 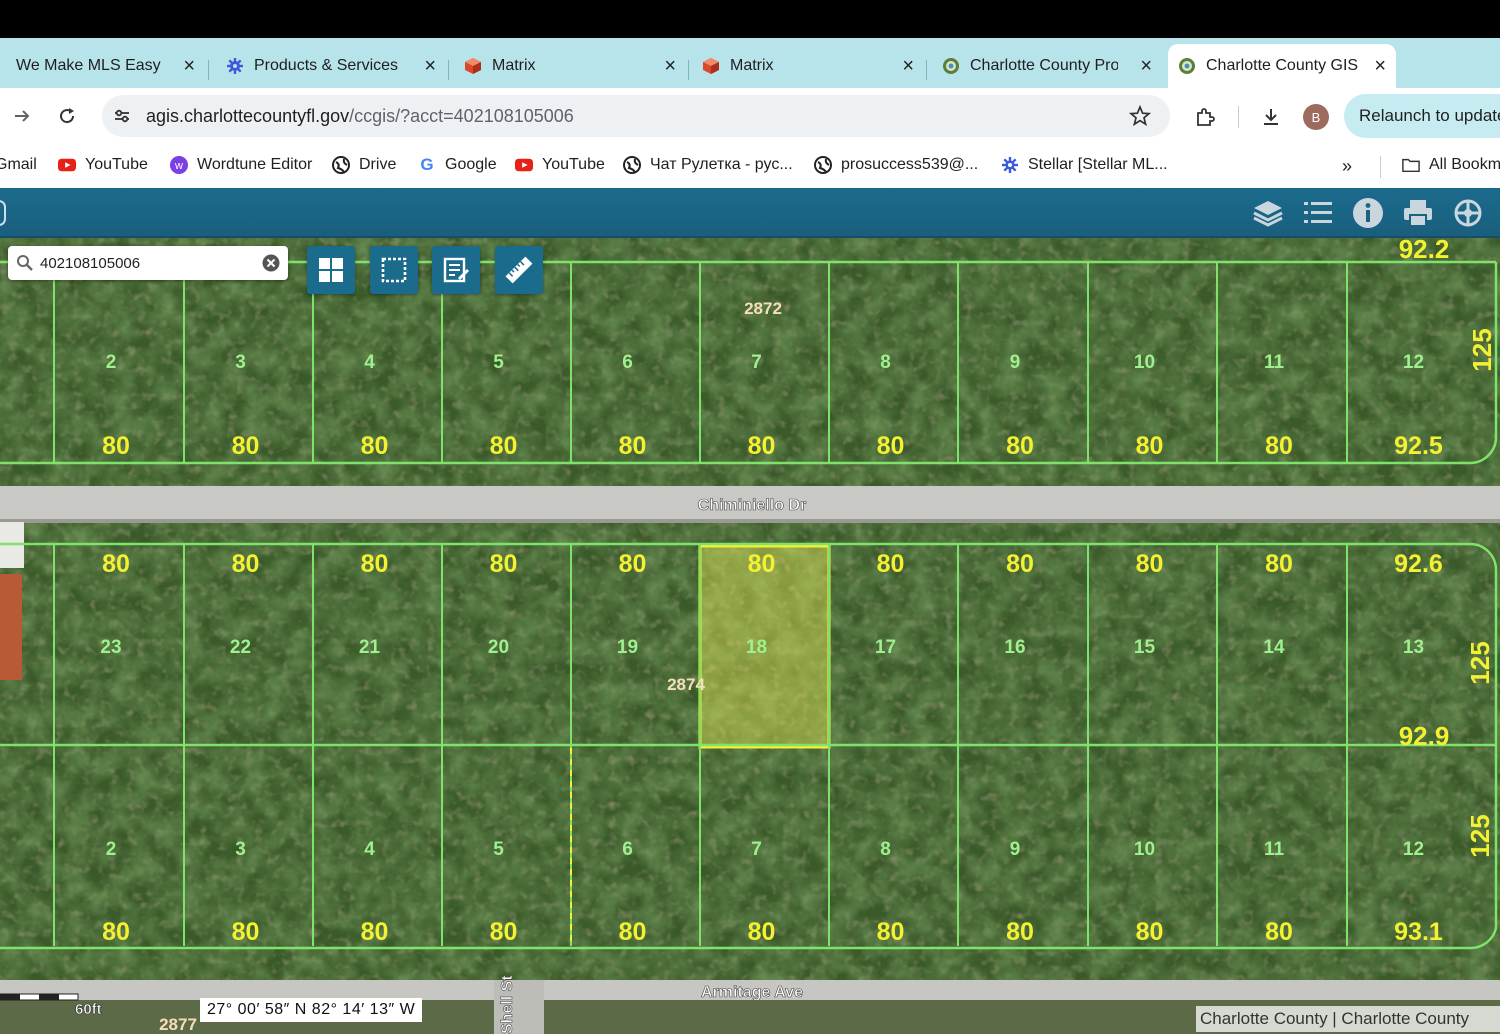 What do you see at coordinates (686, 684) in the screenshot?
I see `address-label: 2874` at bounding box center [686, 684].